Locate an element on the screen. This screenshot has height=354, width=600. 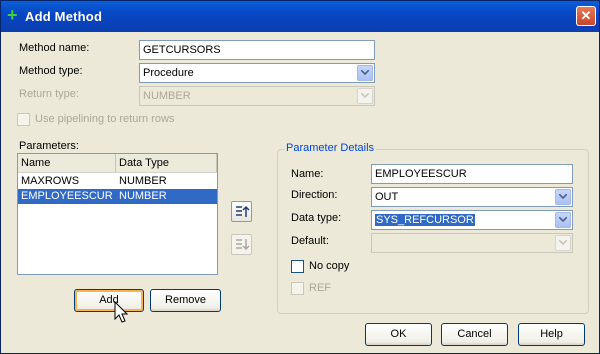
column-header-name: Name is located at coordinates (67, 163).